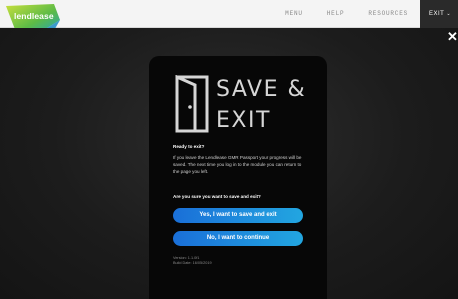 This screenshot has width=458, height=299. I want to click on main-nav: MENU HELP RESOURCES EXIT ⌄, so click(365, 14).